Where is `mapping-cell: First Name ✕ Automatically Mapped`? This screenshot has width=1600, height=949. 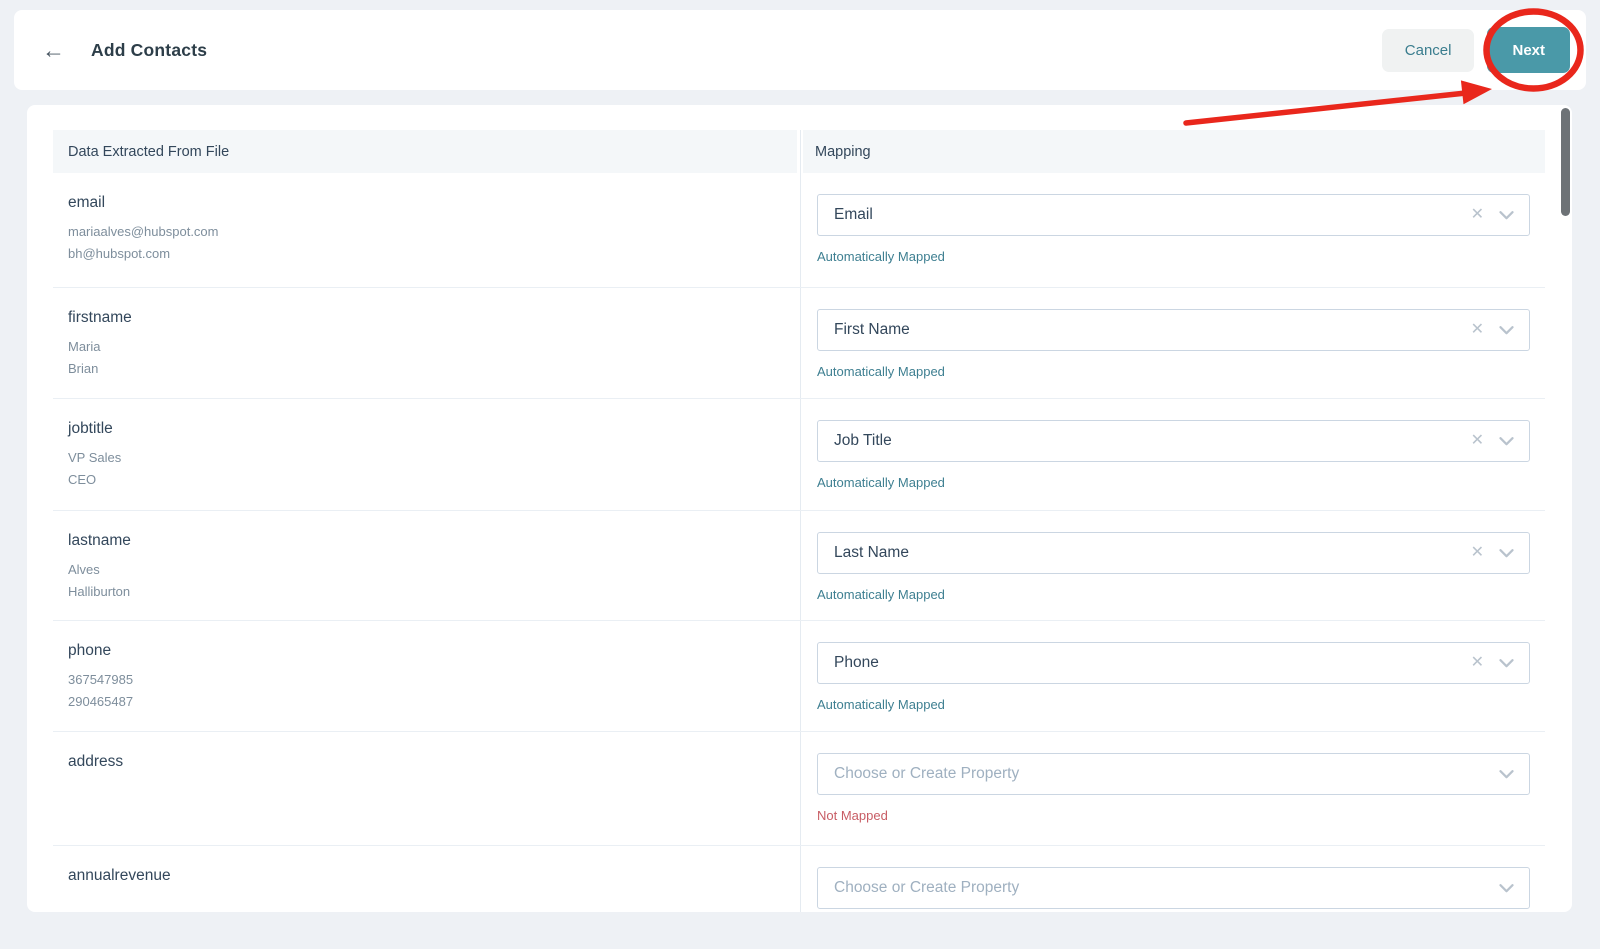 mapping-cell: First Name ✕ Automatically Mapped is located at coordinates (1172, 343).